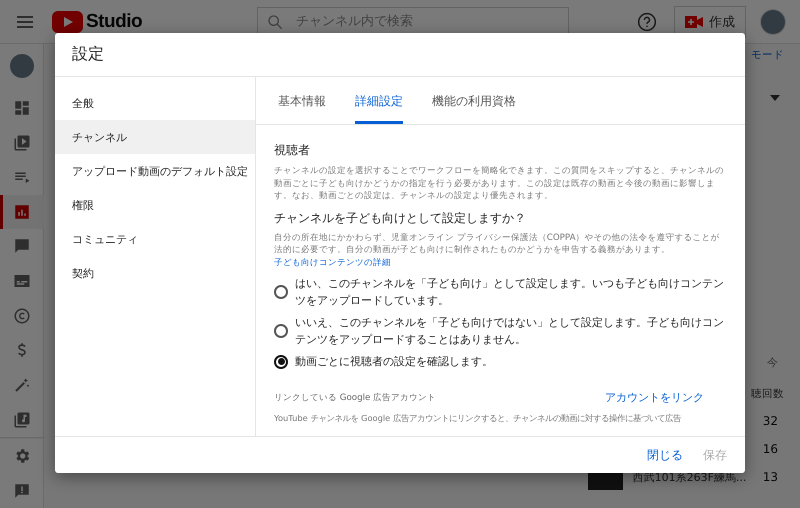 The height and width of the screenshot is (508, 800). Describe the element at coordinates (647, 22) in the screenshot. I see `help-icon` at that location.